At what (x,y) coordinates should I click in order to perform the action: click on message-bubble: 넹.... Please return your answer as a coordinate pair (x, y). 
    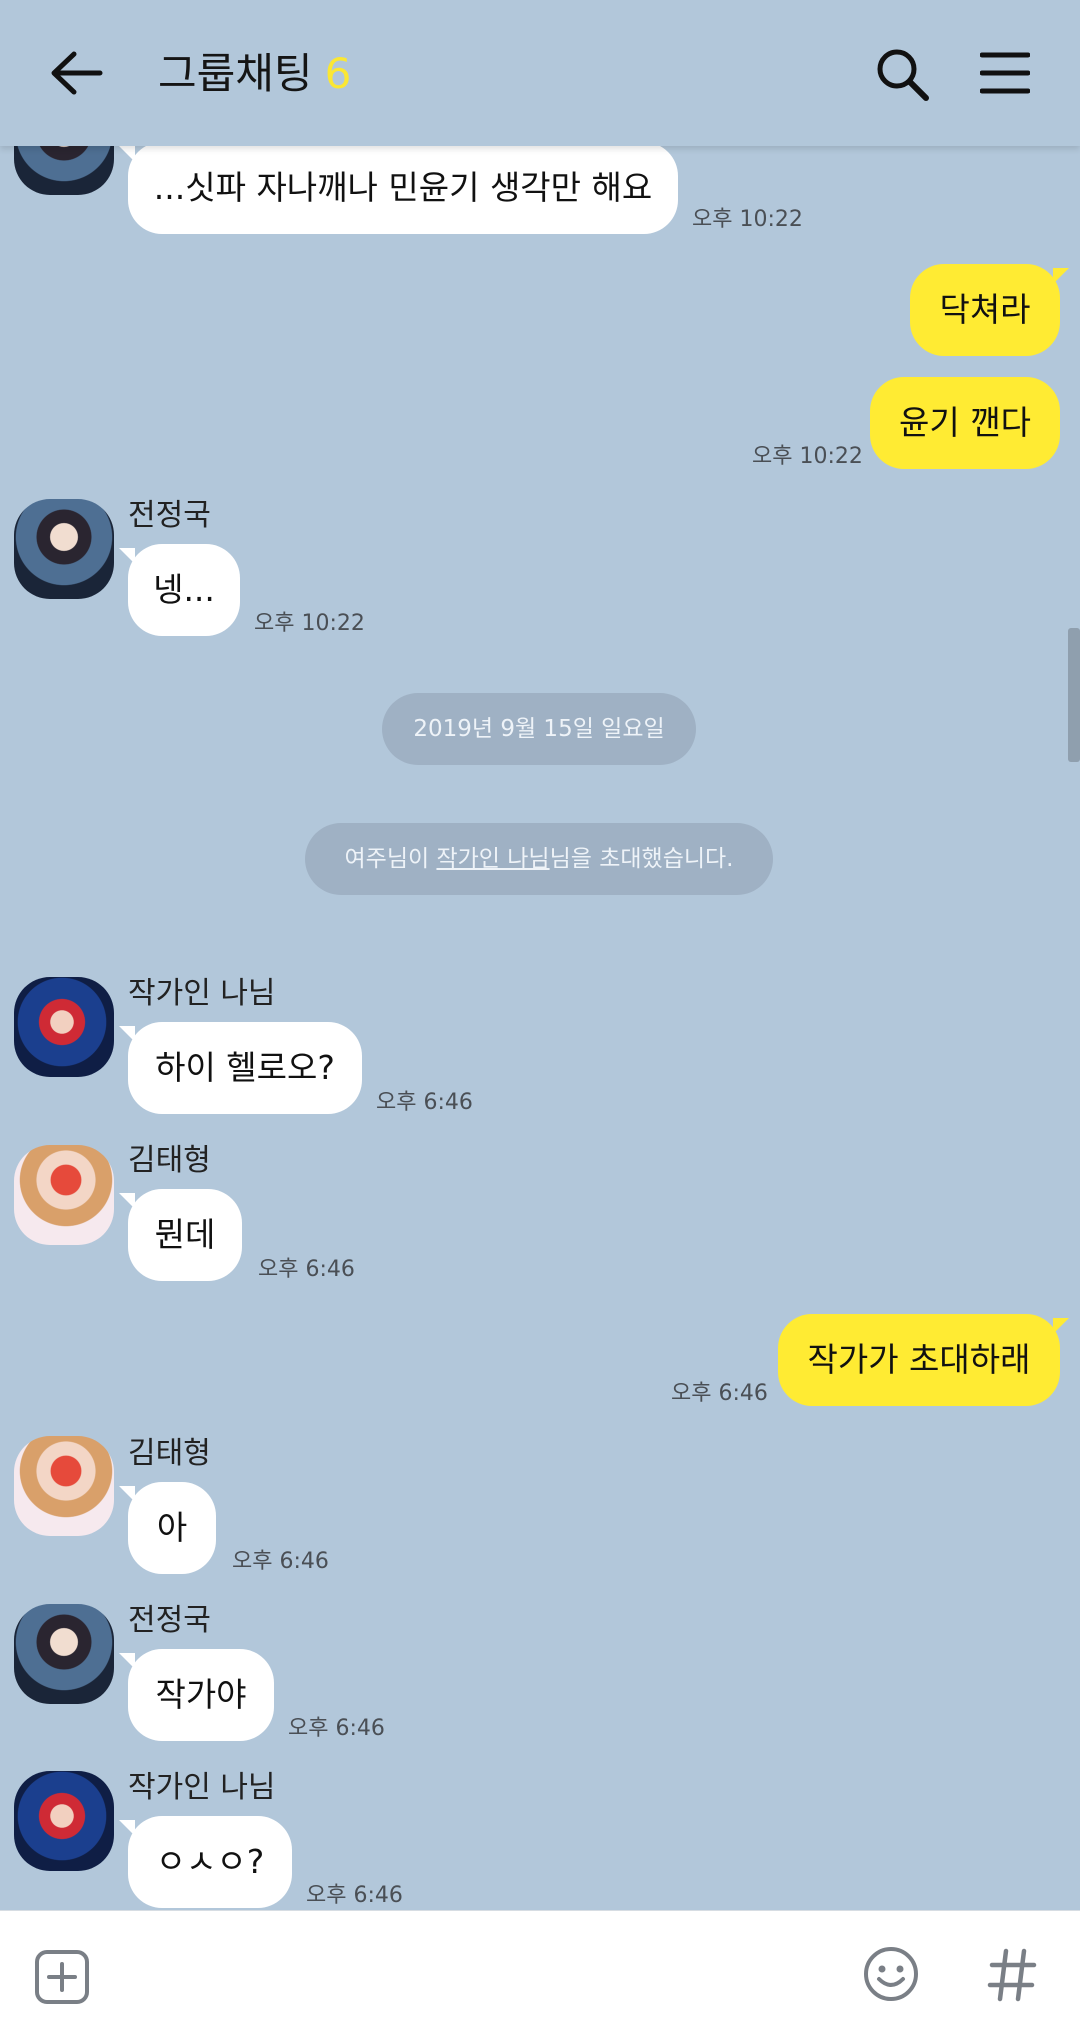
    Looking at the image, I should click on (179, 590).